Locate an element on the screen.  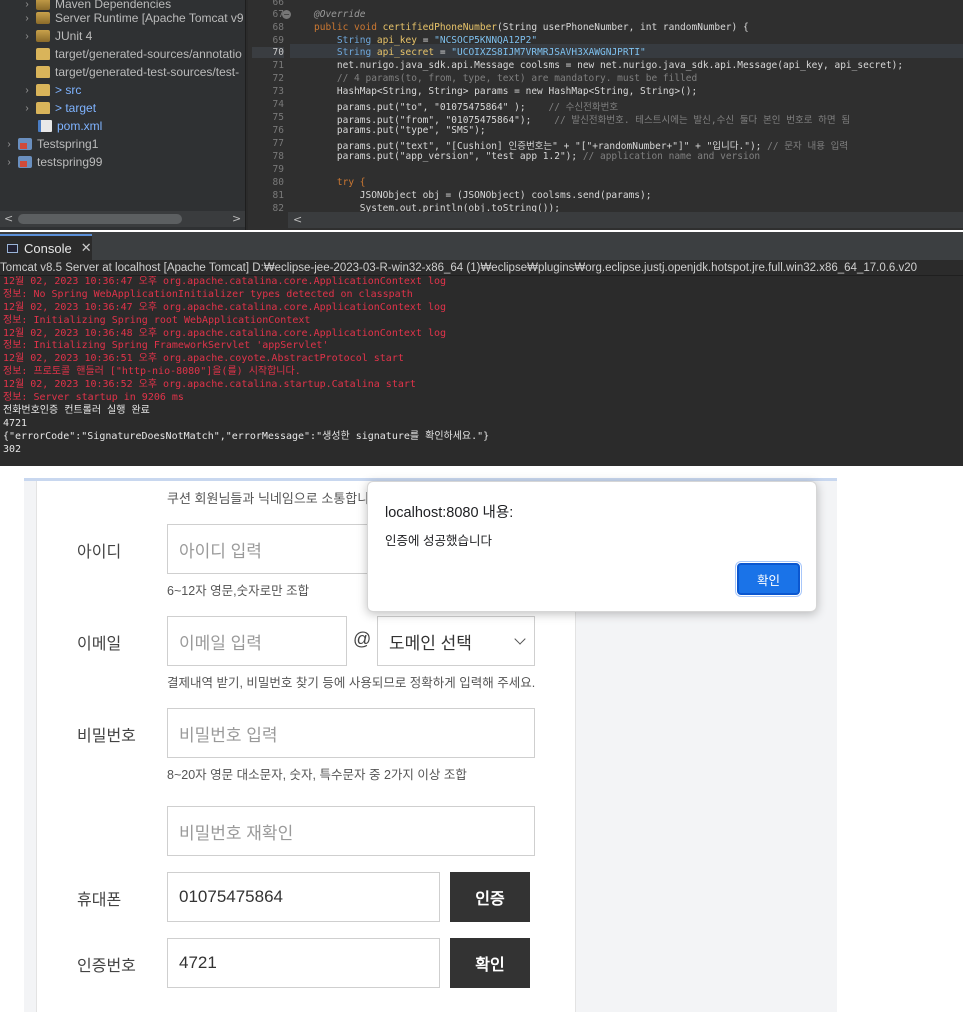
tree-item-junit: › JUnit 4 is located at coordinates (57, 36).